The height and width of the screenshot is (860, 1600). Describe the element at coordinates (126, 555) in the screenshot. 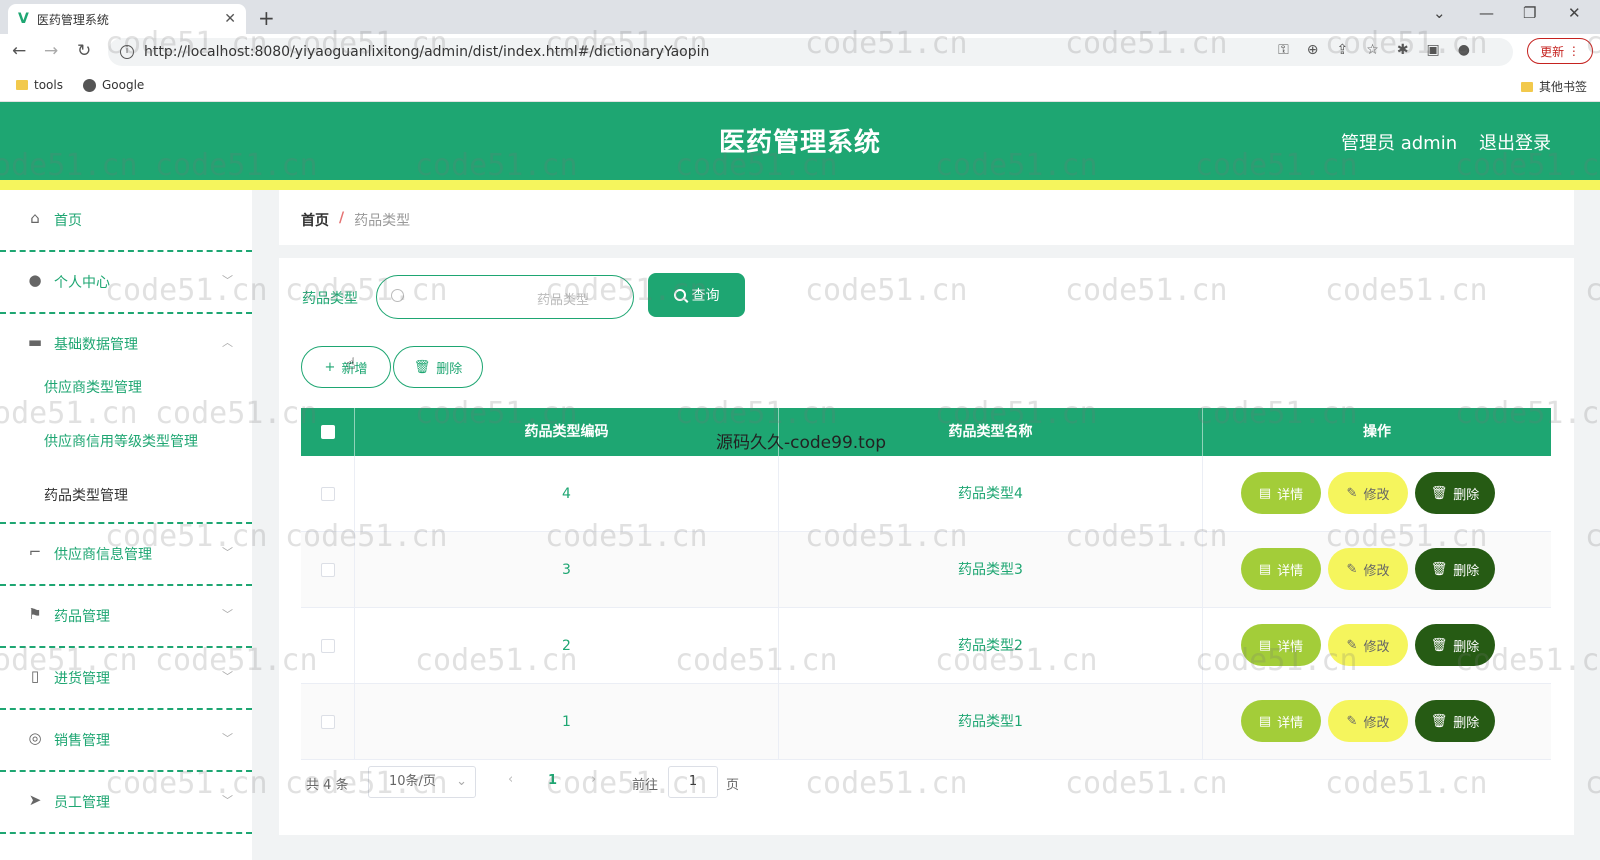

I see `sidebar-item-supplier-info: ⌐ 供应商信息管理 ﹀` at that location.